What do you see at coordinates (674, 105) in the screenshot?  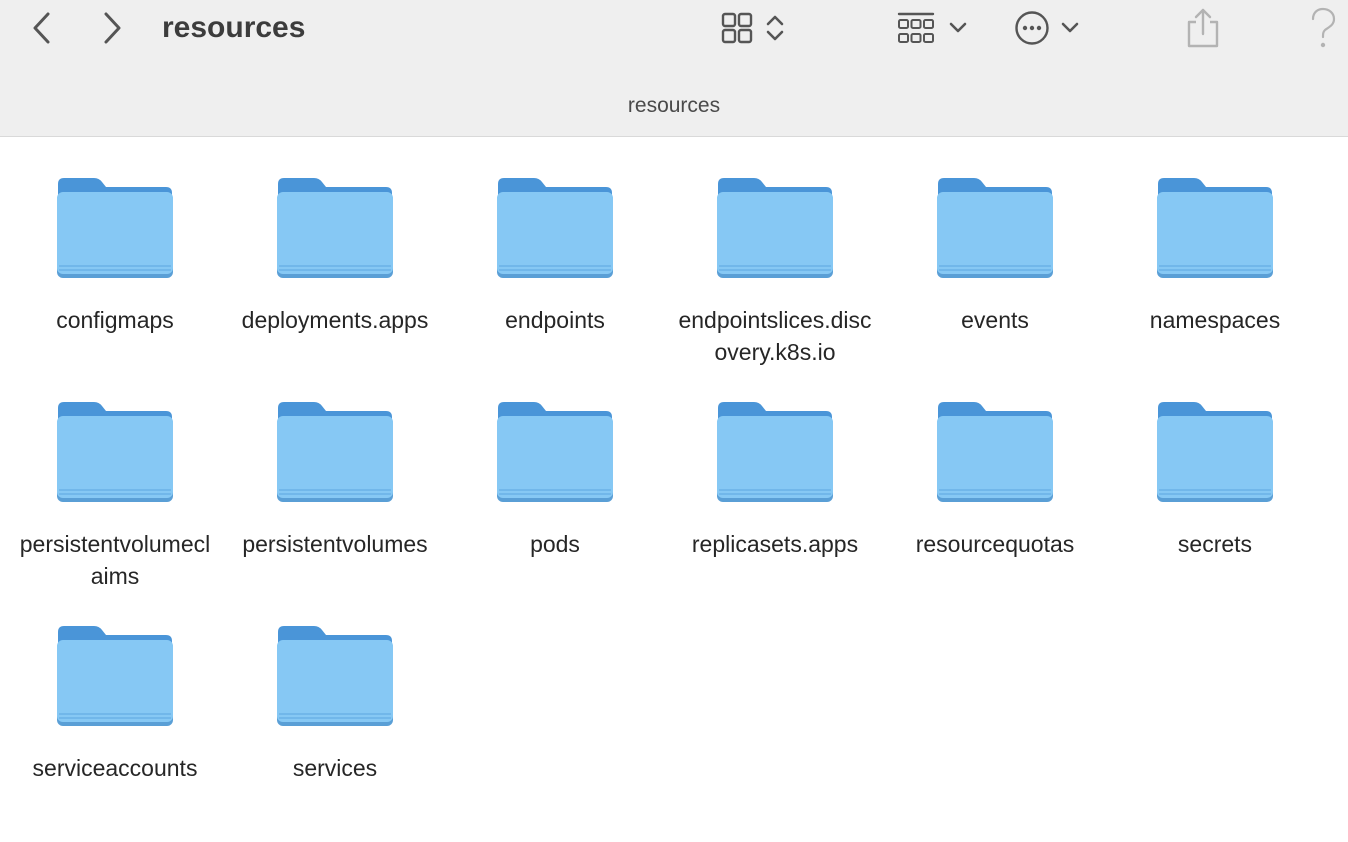 I see `path-title: resources` at bounding box center [674, 105].